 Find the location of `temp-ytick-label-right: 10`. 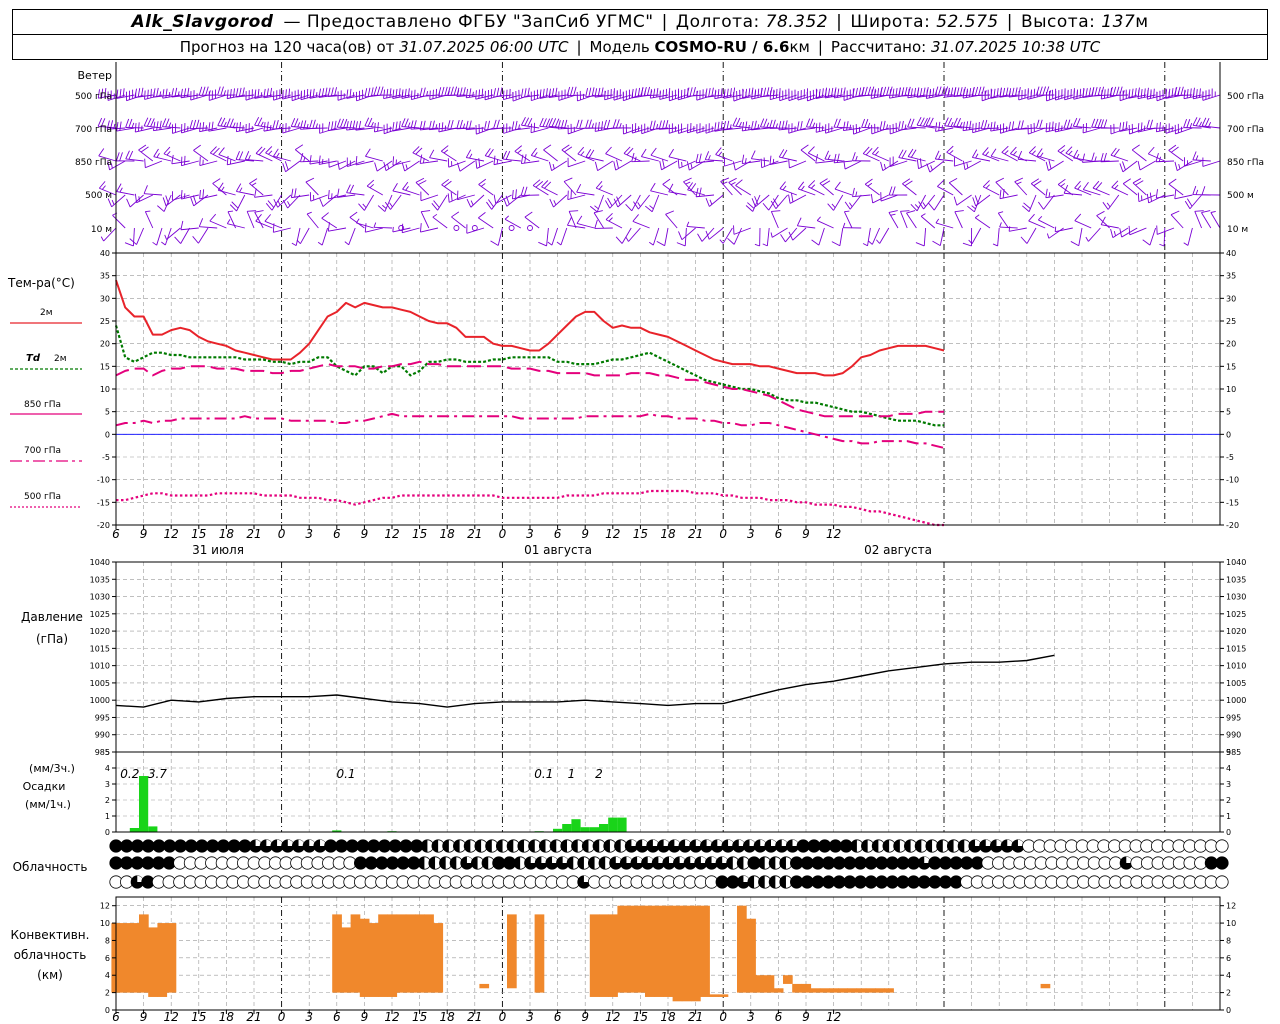

temp-ytick-label-right: 10 is located at coordinates (1231, 389).